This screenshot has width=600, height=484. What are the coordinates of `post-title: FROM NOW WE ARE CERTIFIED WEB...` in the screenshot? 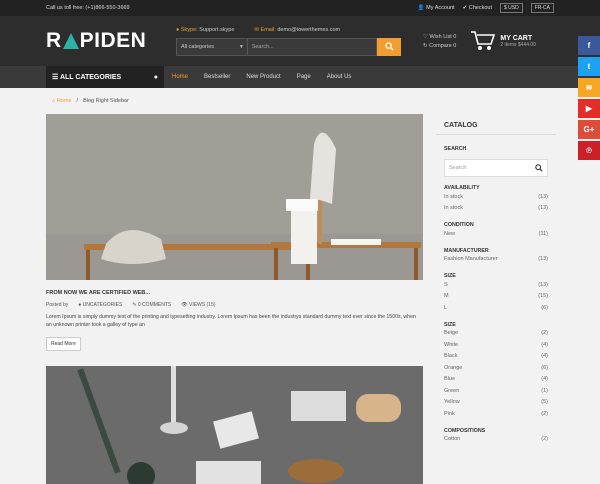 It's located at (234, 293).